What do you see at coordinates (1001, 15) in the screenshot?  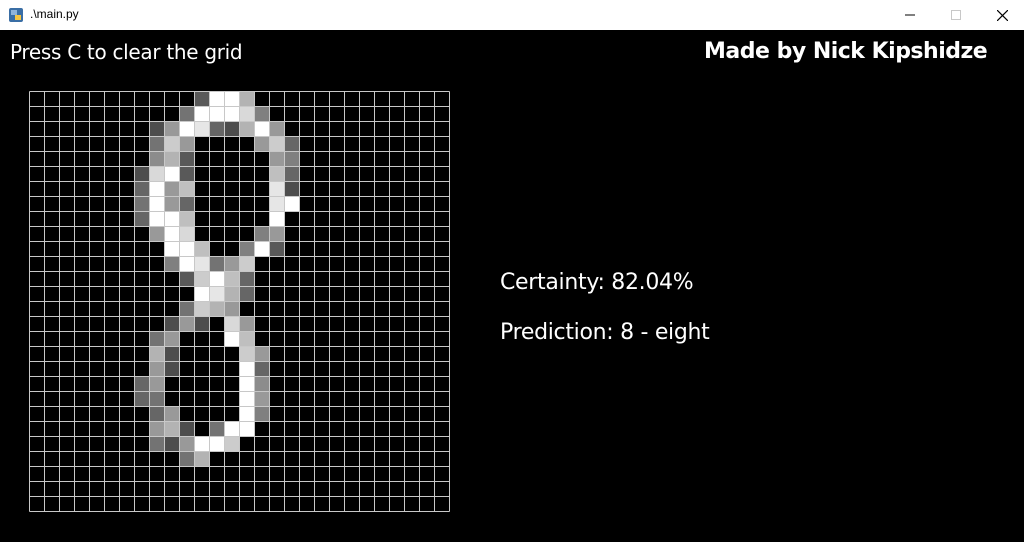 I see `close-button` at bounding box center [1001, 15].